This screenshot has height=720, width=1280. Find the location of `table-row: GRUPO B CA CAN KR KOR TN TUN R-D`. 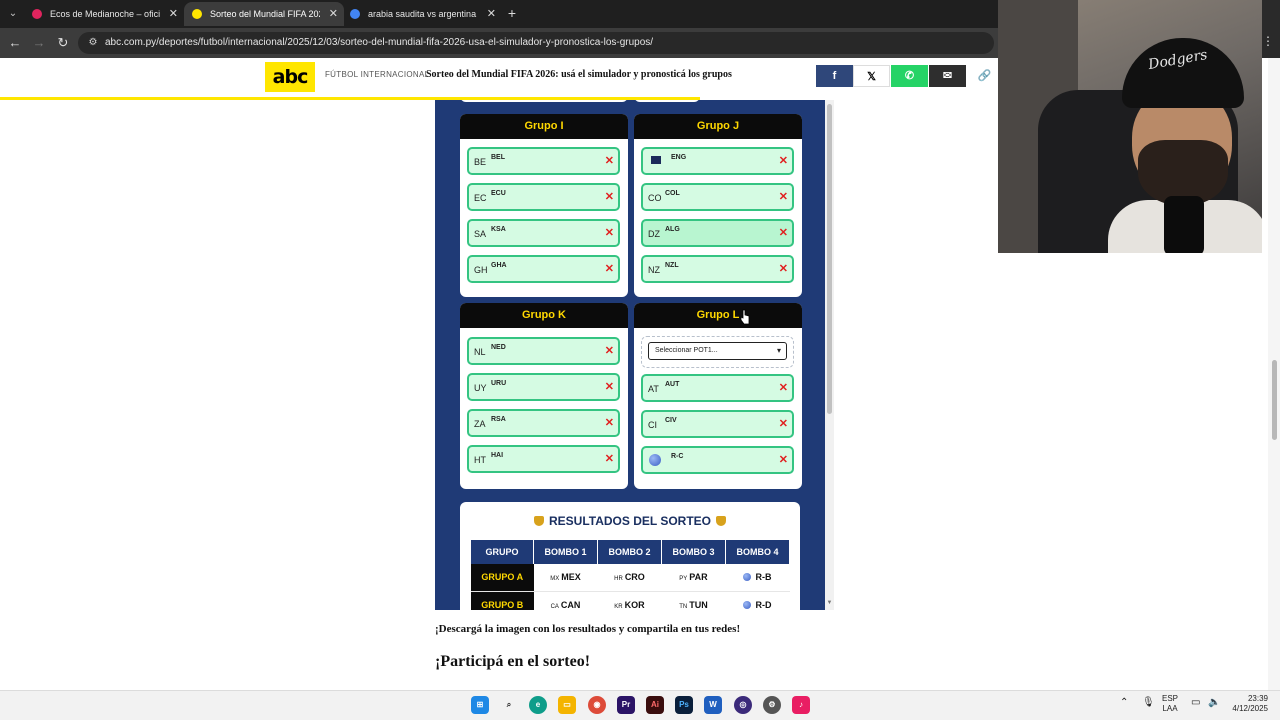

table-row: GRUPO B CA CAN KR KOR TN TUN R-D is located at coordinates (630, 600).